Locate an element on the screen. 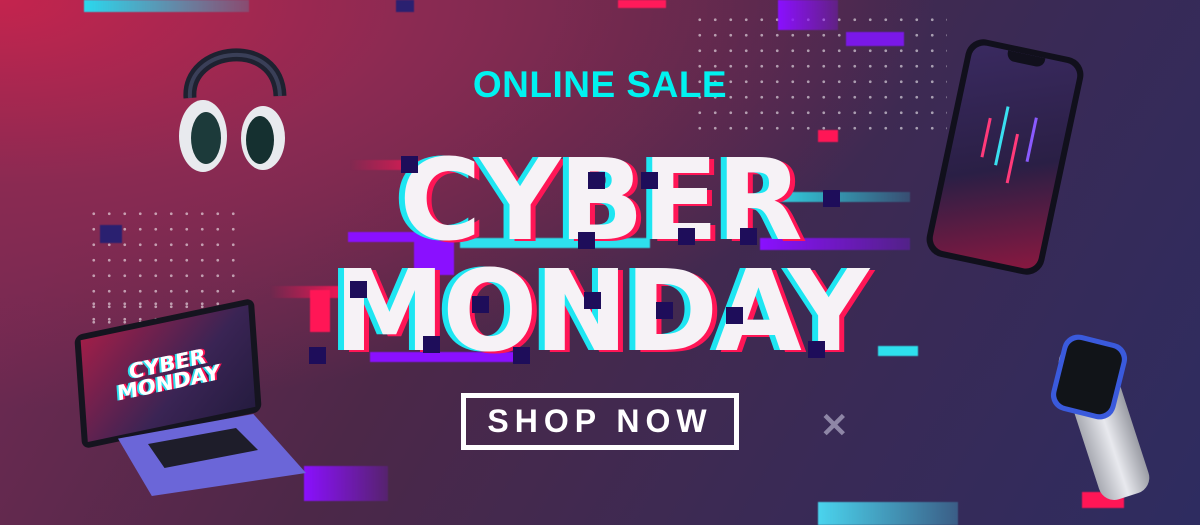 Image resolution: width=1200 pixels, height=525 pixels. shop-now-button: SHOP NOW is located at coordinates (600, 421).